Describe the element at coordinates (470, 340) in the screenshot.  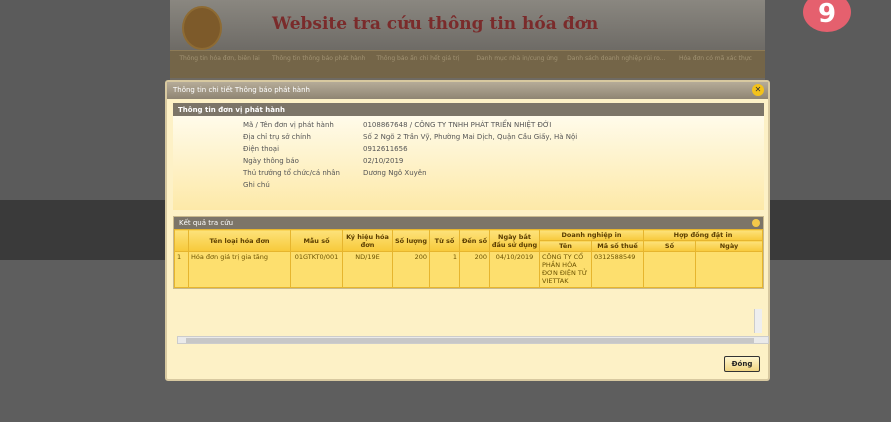
I see `scroll-thumb` at that location.